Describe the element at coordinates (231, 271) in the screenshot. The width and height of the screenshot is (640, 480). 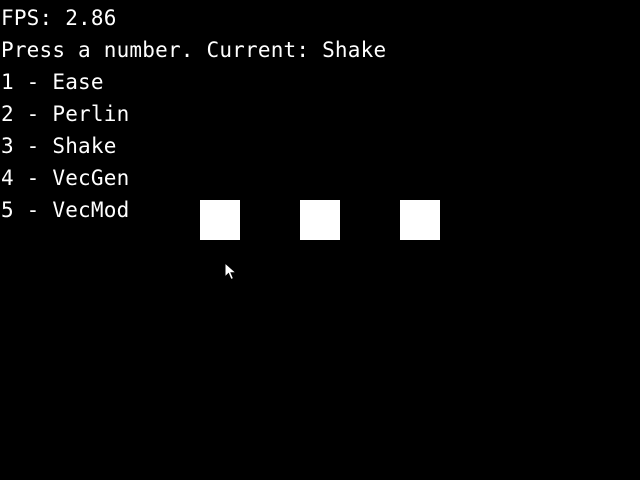
I see `arrow-pointer-icon` at that location.